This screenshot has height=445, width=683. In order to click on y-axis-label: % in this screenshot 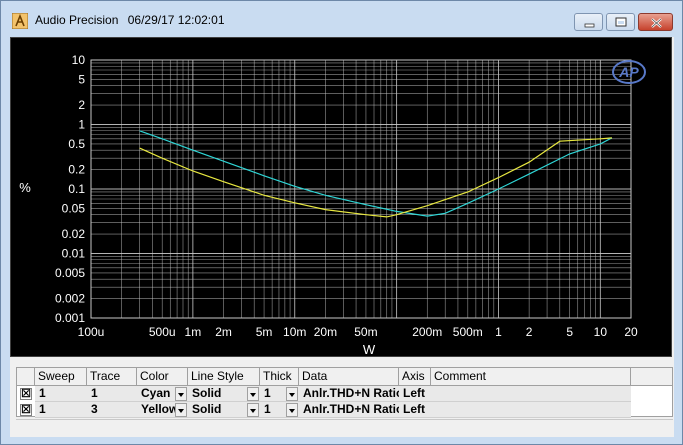, I will do `click(25, 187)`.